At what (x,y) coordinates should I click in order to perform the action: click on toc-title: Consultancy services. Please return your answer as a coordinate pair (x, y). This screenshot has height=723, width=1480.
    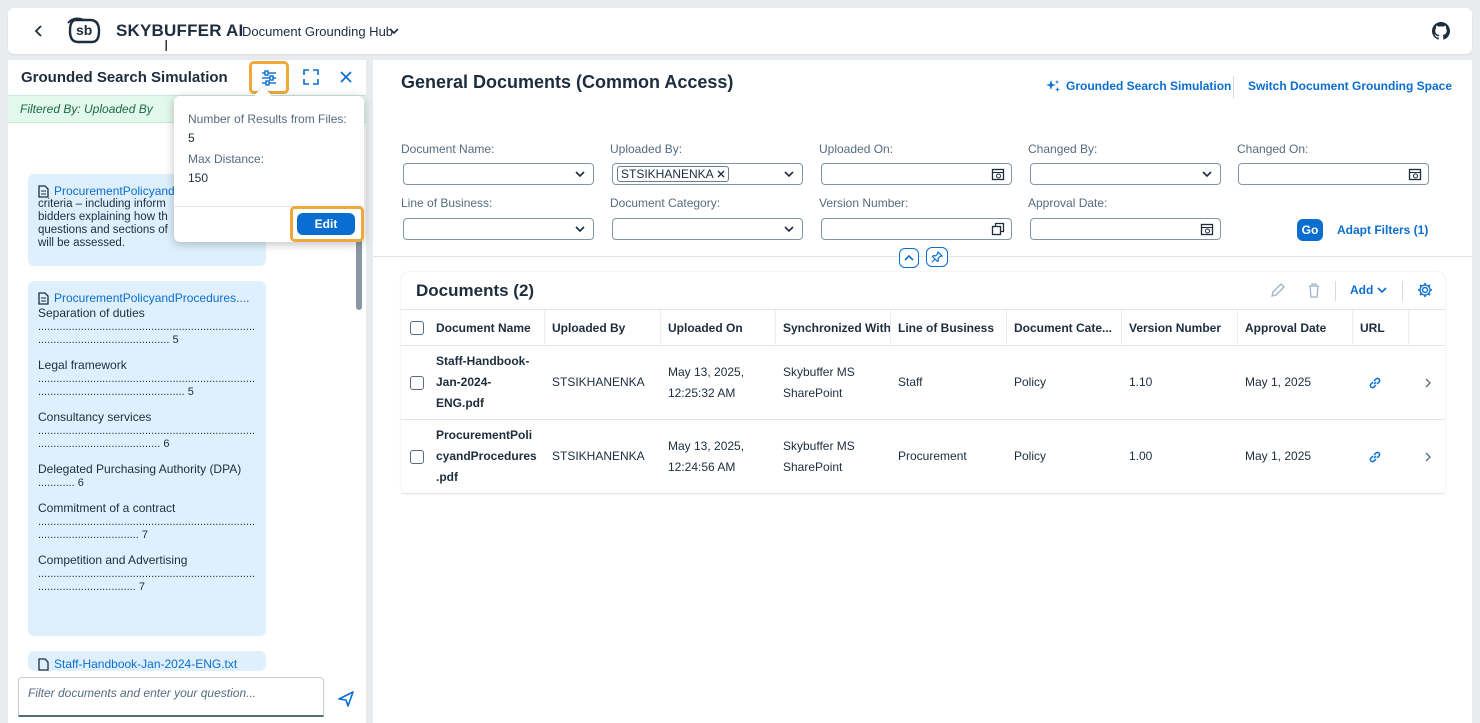
    Looking at the image, I should click on (95, 417).